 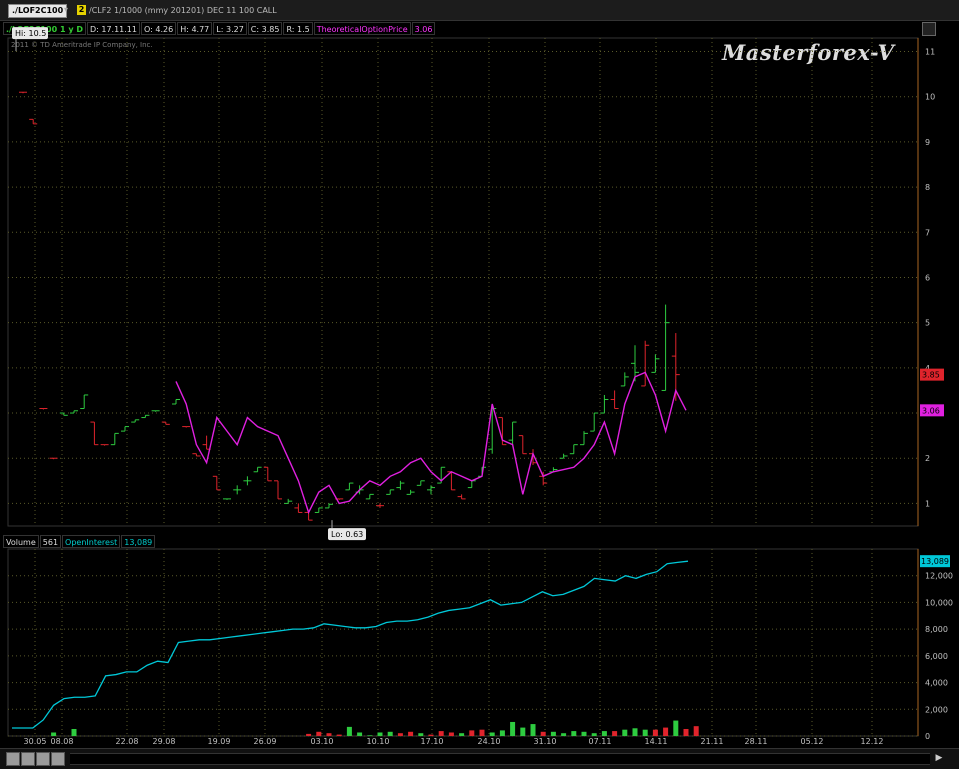 I want to click on x-tick-label: 24.10, so click(x=489, y=741).